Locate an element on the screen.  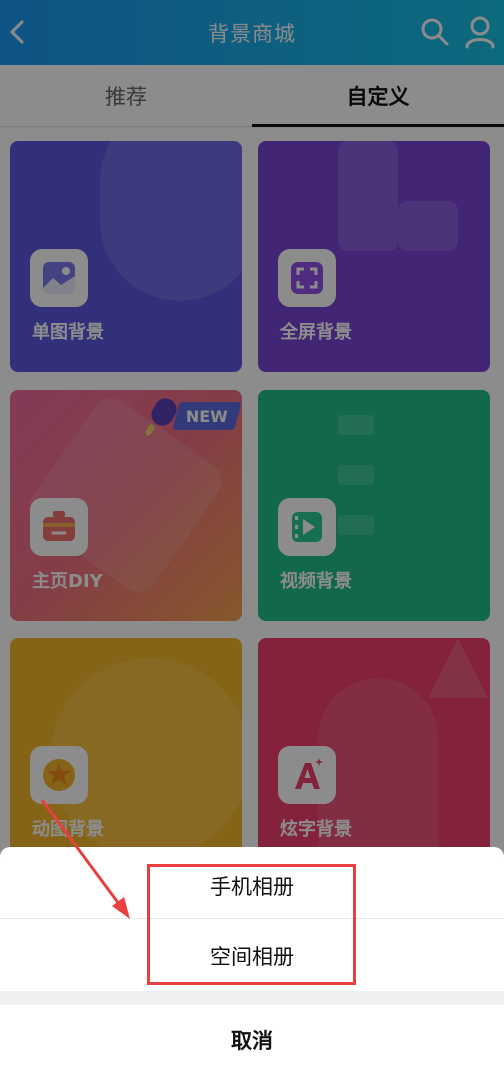
section-gap is located at coordinates (252, 998).